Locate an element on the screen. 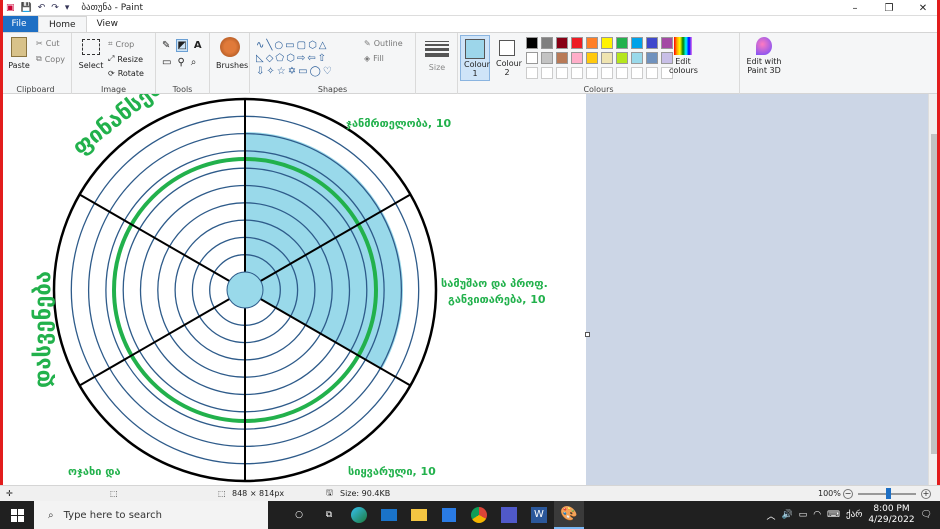 Image resolution: width=940 pixels, height=529 pixels. color-picker-icon: ⚲ is located at coordinates (180, 62).